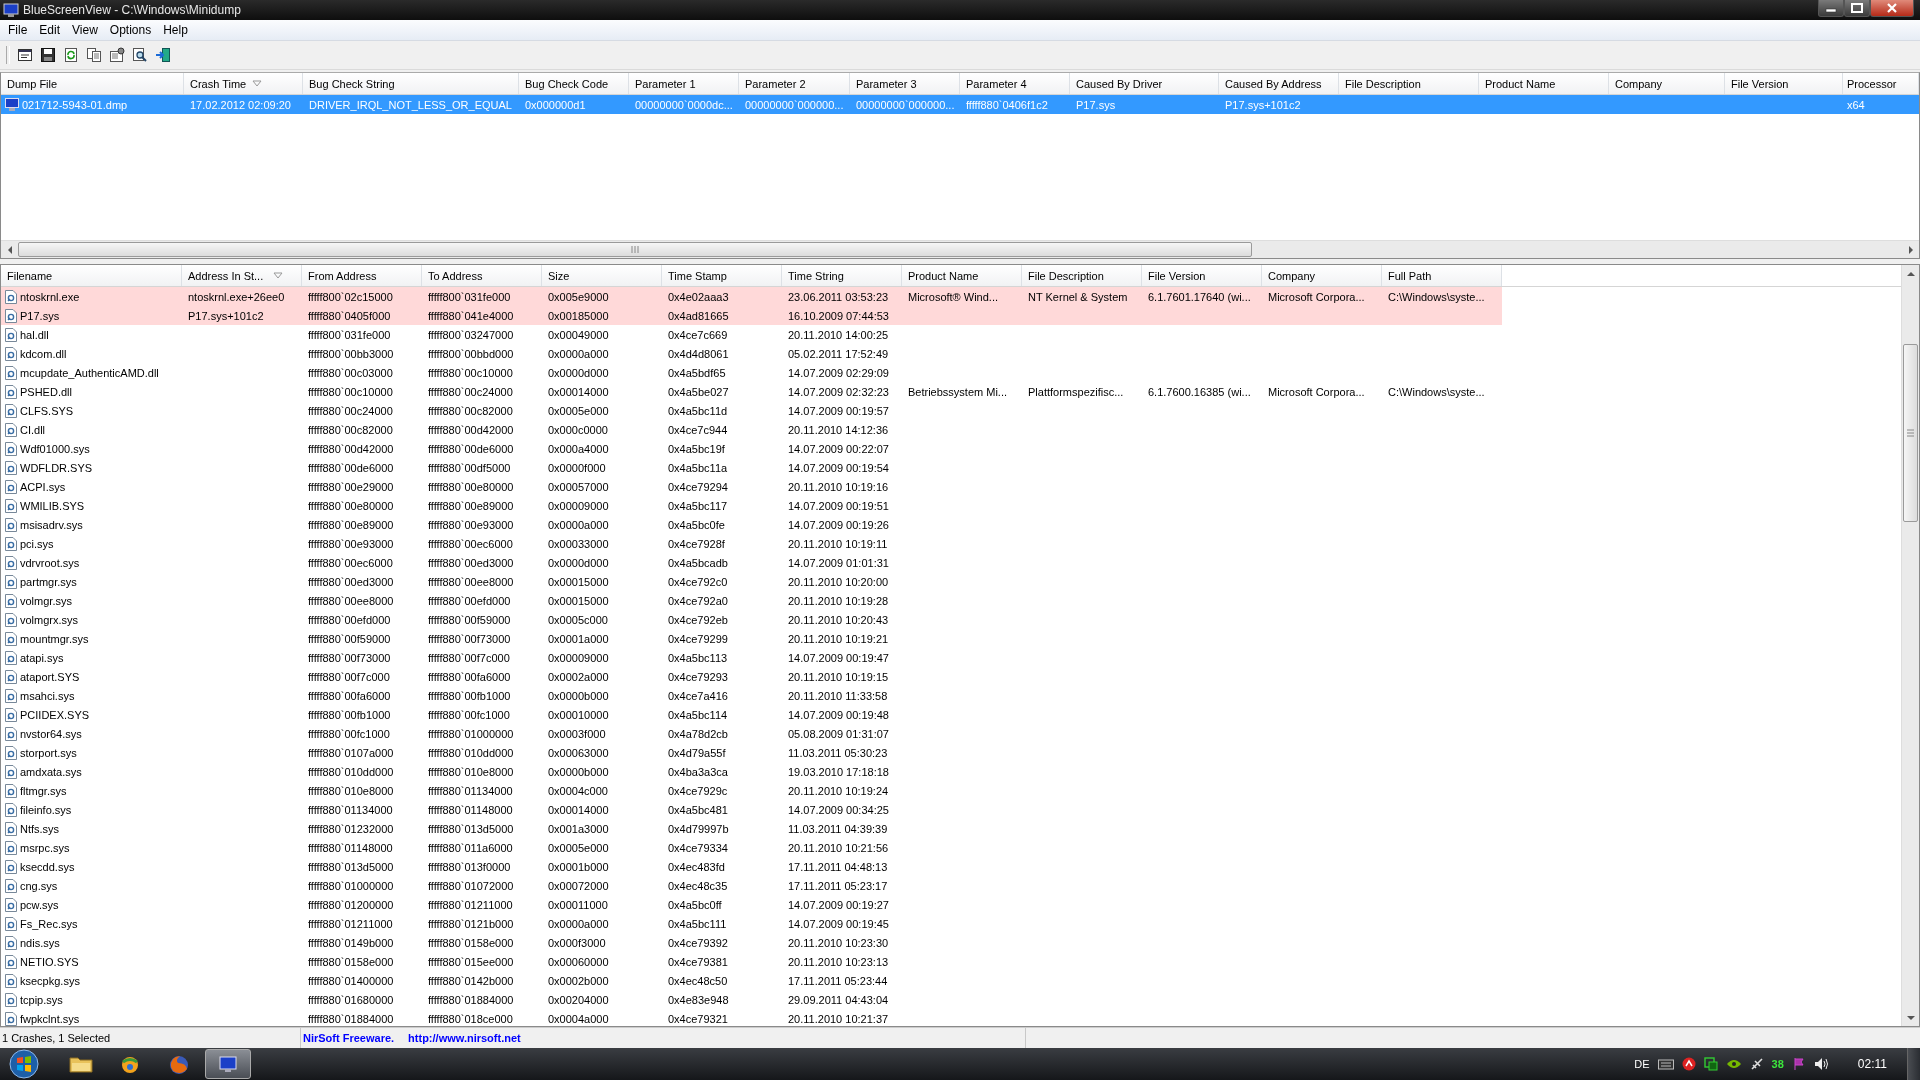 This screenshot has height=1080, width=1920. I want to click on column-header: Time String, so click(842, 275).